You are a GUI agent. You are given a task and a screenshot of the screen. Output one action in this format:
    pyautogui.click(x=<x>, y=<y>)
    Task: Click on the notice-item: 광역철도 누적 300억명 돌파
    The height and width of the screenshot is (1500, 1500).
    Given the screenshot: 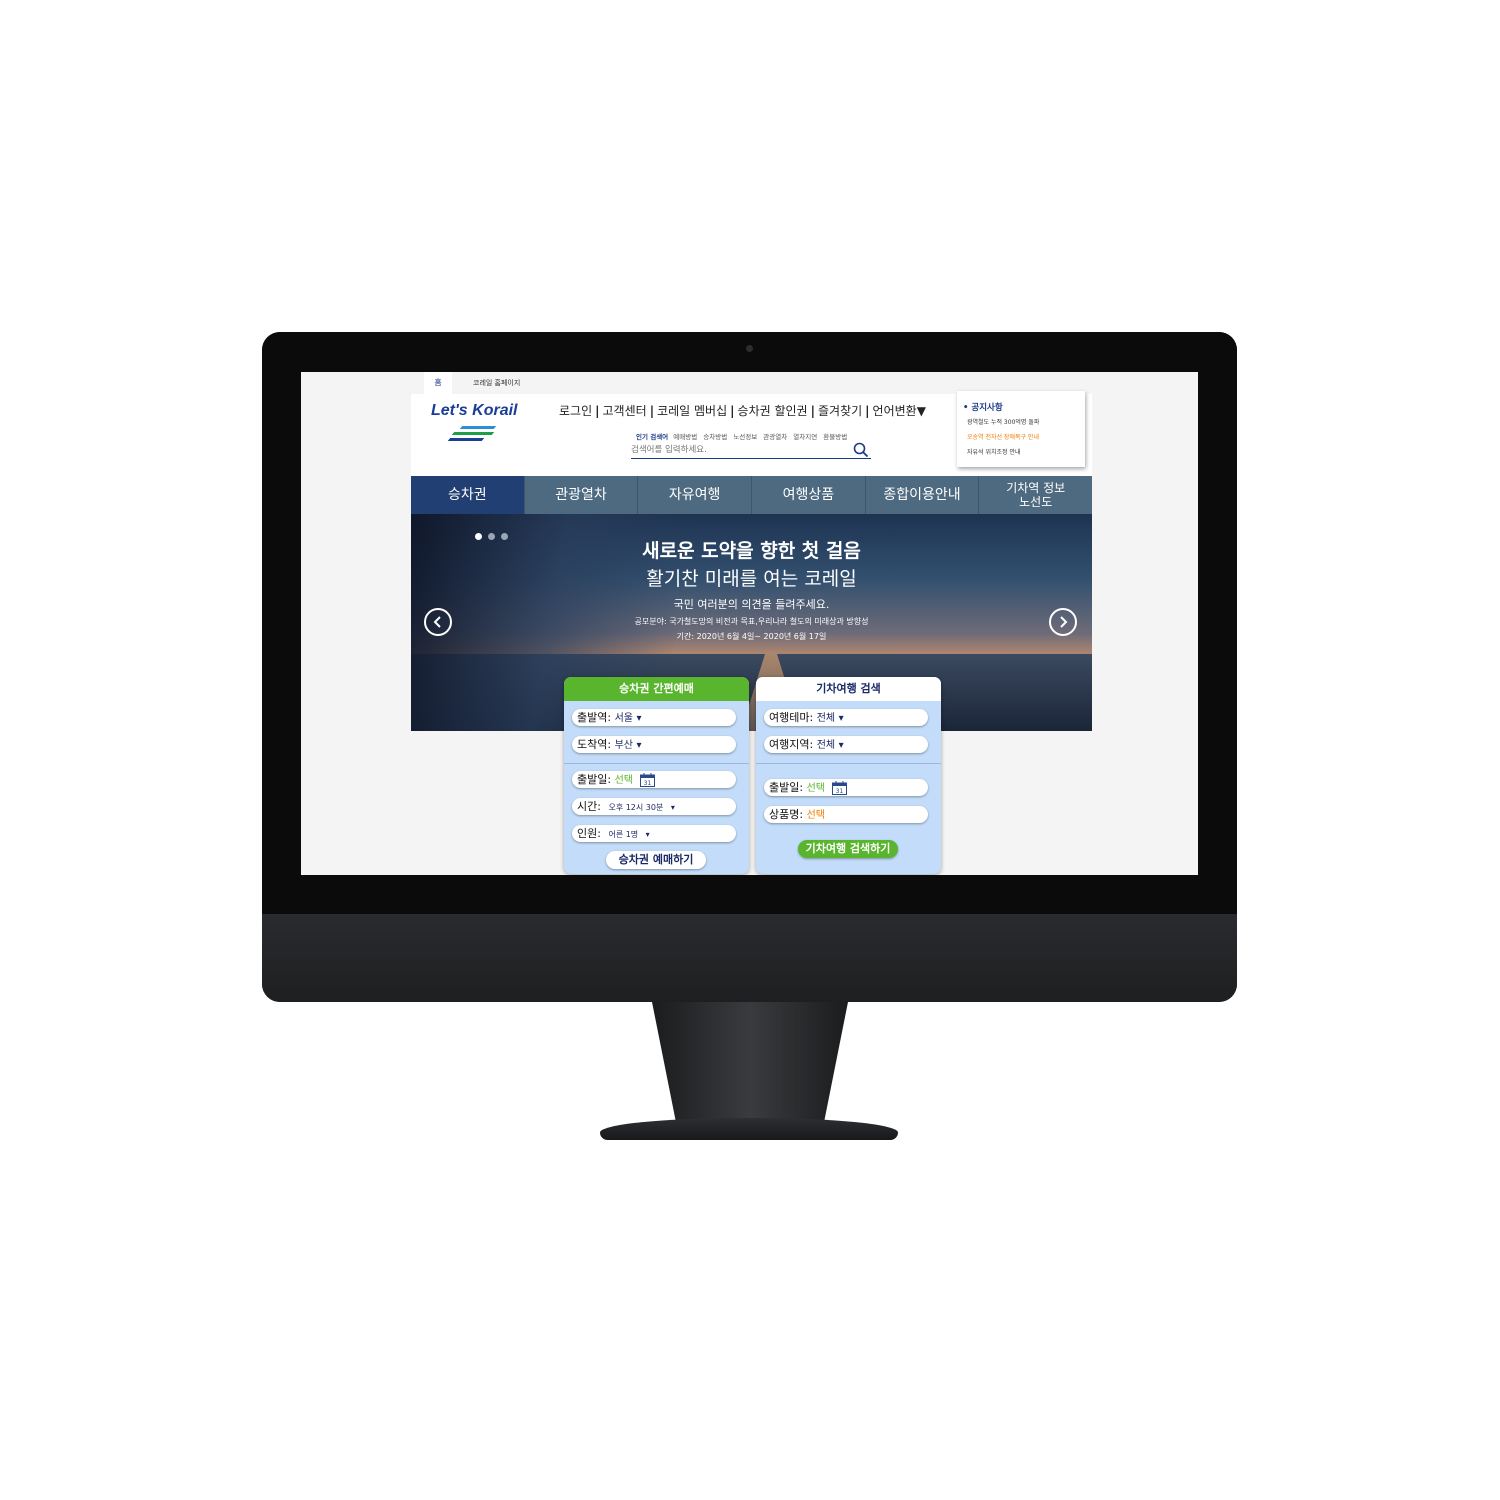 What is the action you would take?
    pyautogui.click(x=1003, y=421)
    